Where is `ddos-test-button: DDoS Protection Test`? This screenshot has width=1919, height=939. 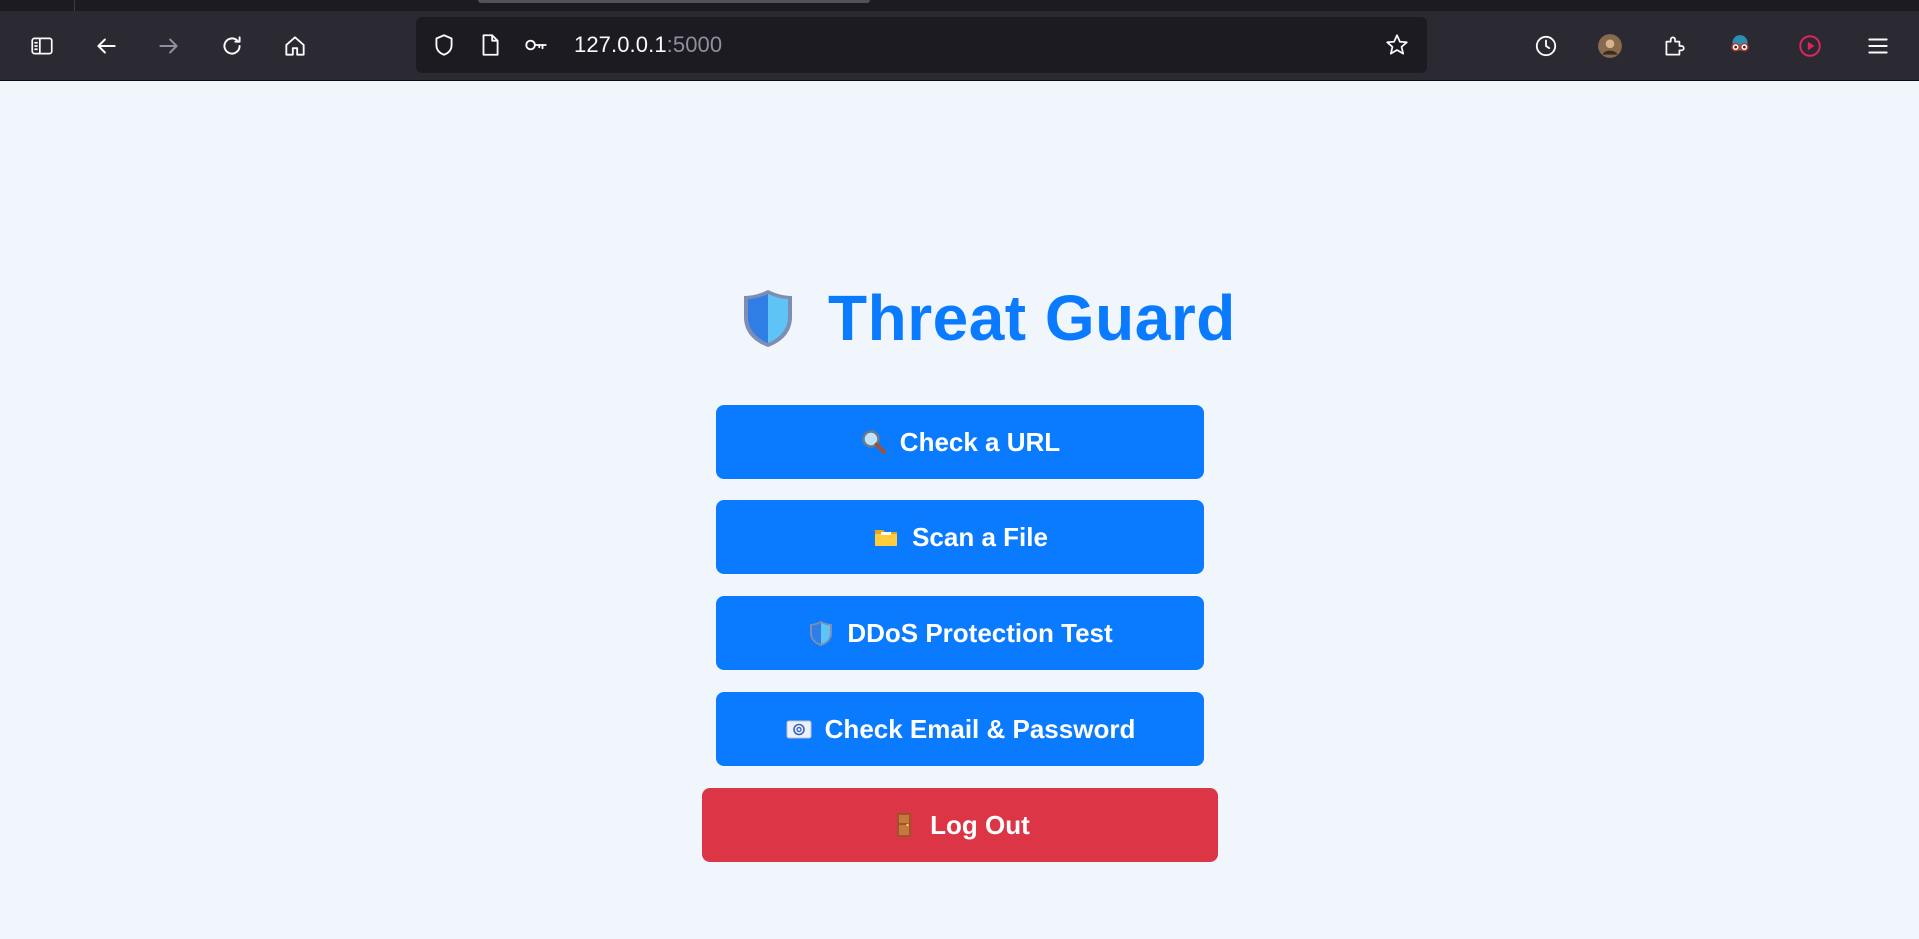
ddos-test-button: DDoS Protection Test is located at coordinates (960, 633).